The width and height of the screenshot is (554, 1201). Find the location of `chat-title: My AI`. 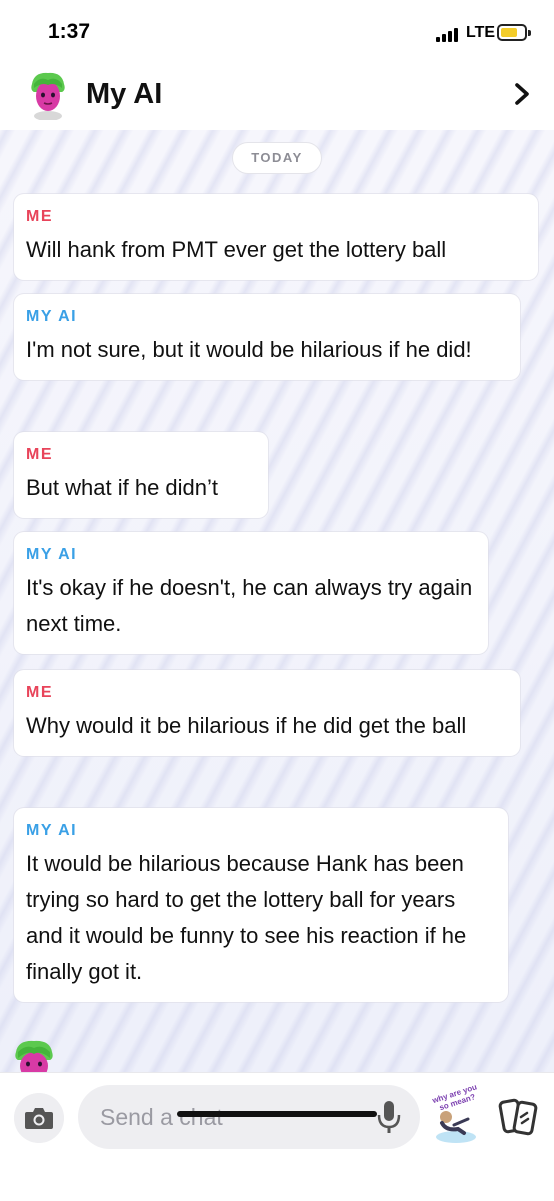

chat-title: My AI is located at coordinates (124, 94).